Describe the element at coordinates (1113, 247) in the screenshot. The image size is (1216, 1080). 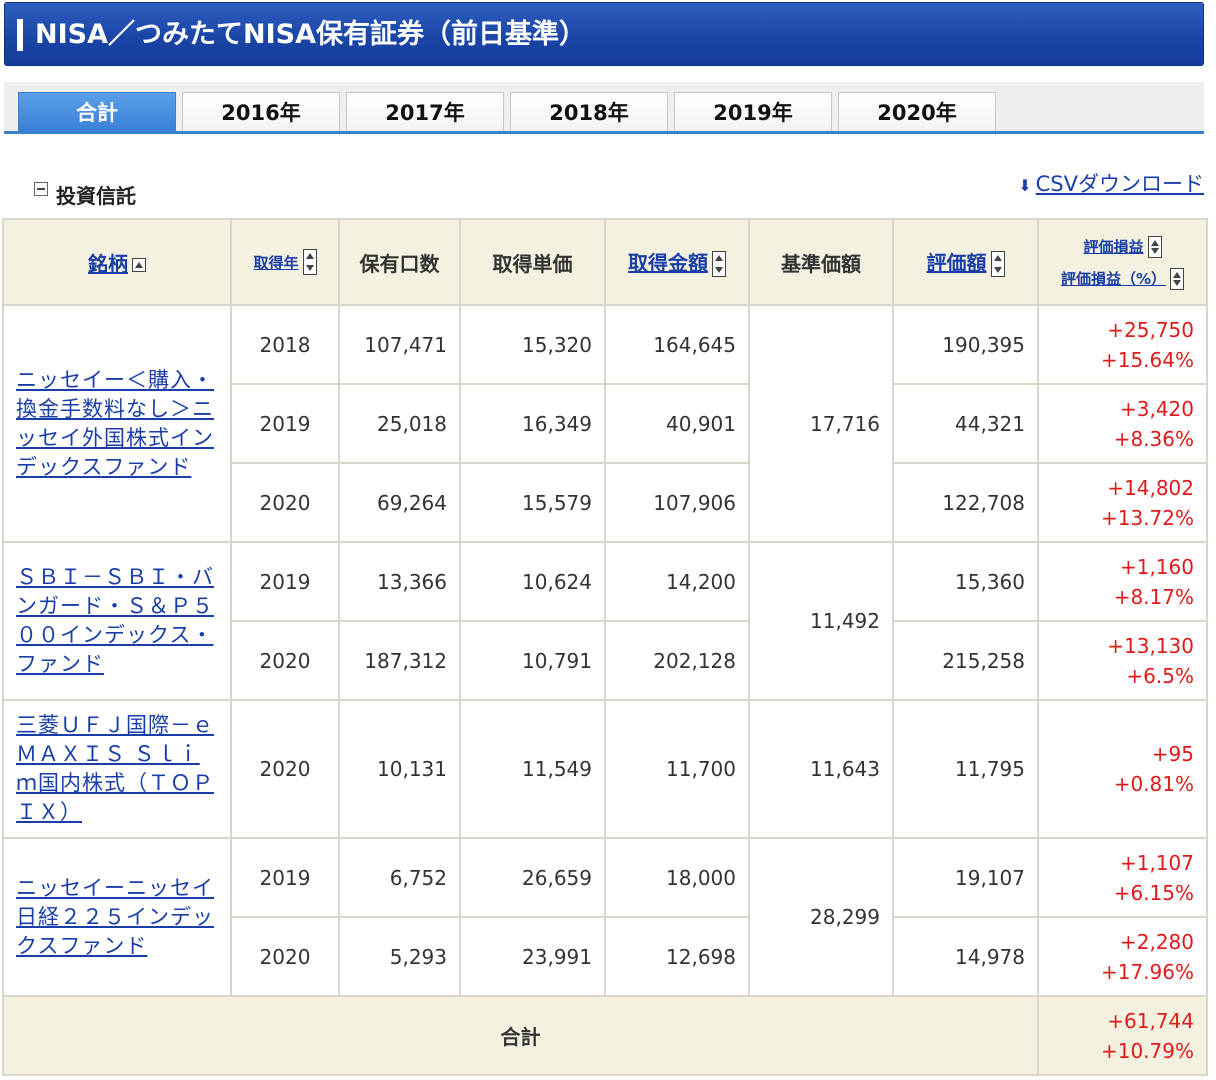
I see `sort-by-pl-link: 評価損益` at that location.